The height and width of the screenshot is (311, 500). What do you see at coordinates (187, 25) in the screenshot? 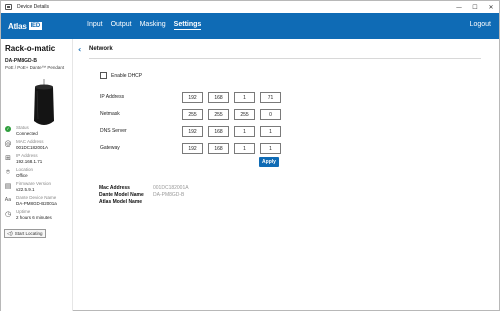
I see `tab-settings: Settings` at bounding box center [187, 25].